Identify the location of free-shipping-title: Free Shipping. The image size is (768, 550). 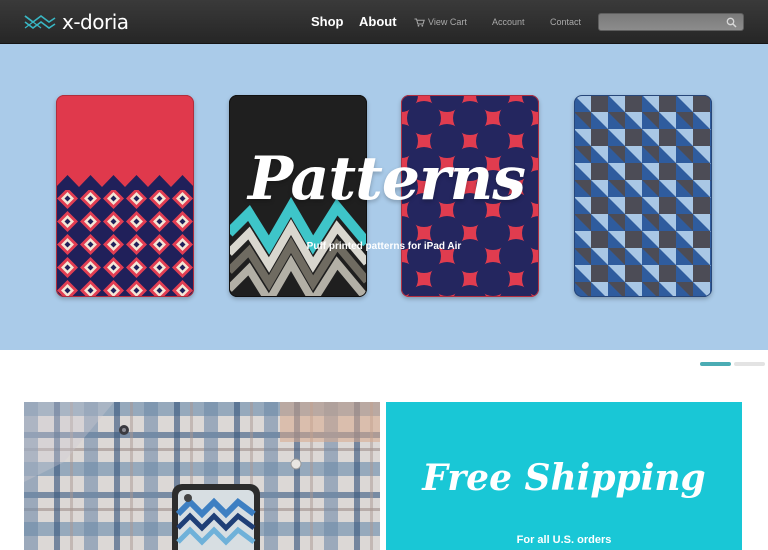
(564, 478).